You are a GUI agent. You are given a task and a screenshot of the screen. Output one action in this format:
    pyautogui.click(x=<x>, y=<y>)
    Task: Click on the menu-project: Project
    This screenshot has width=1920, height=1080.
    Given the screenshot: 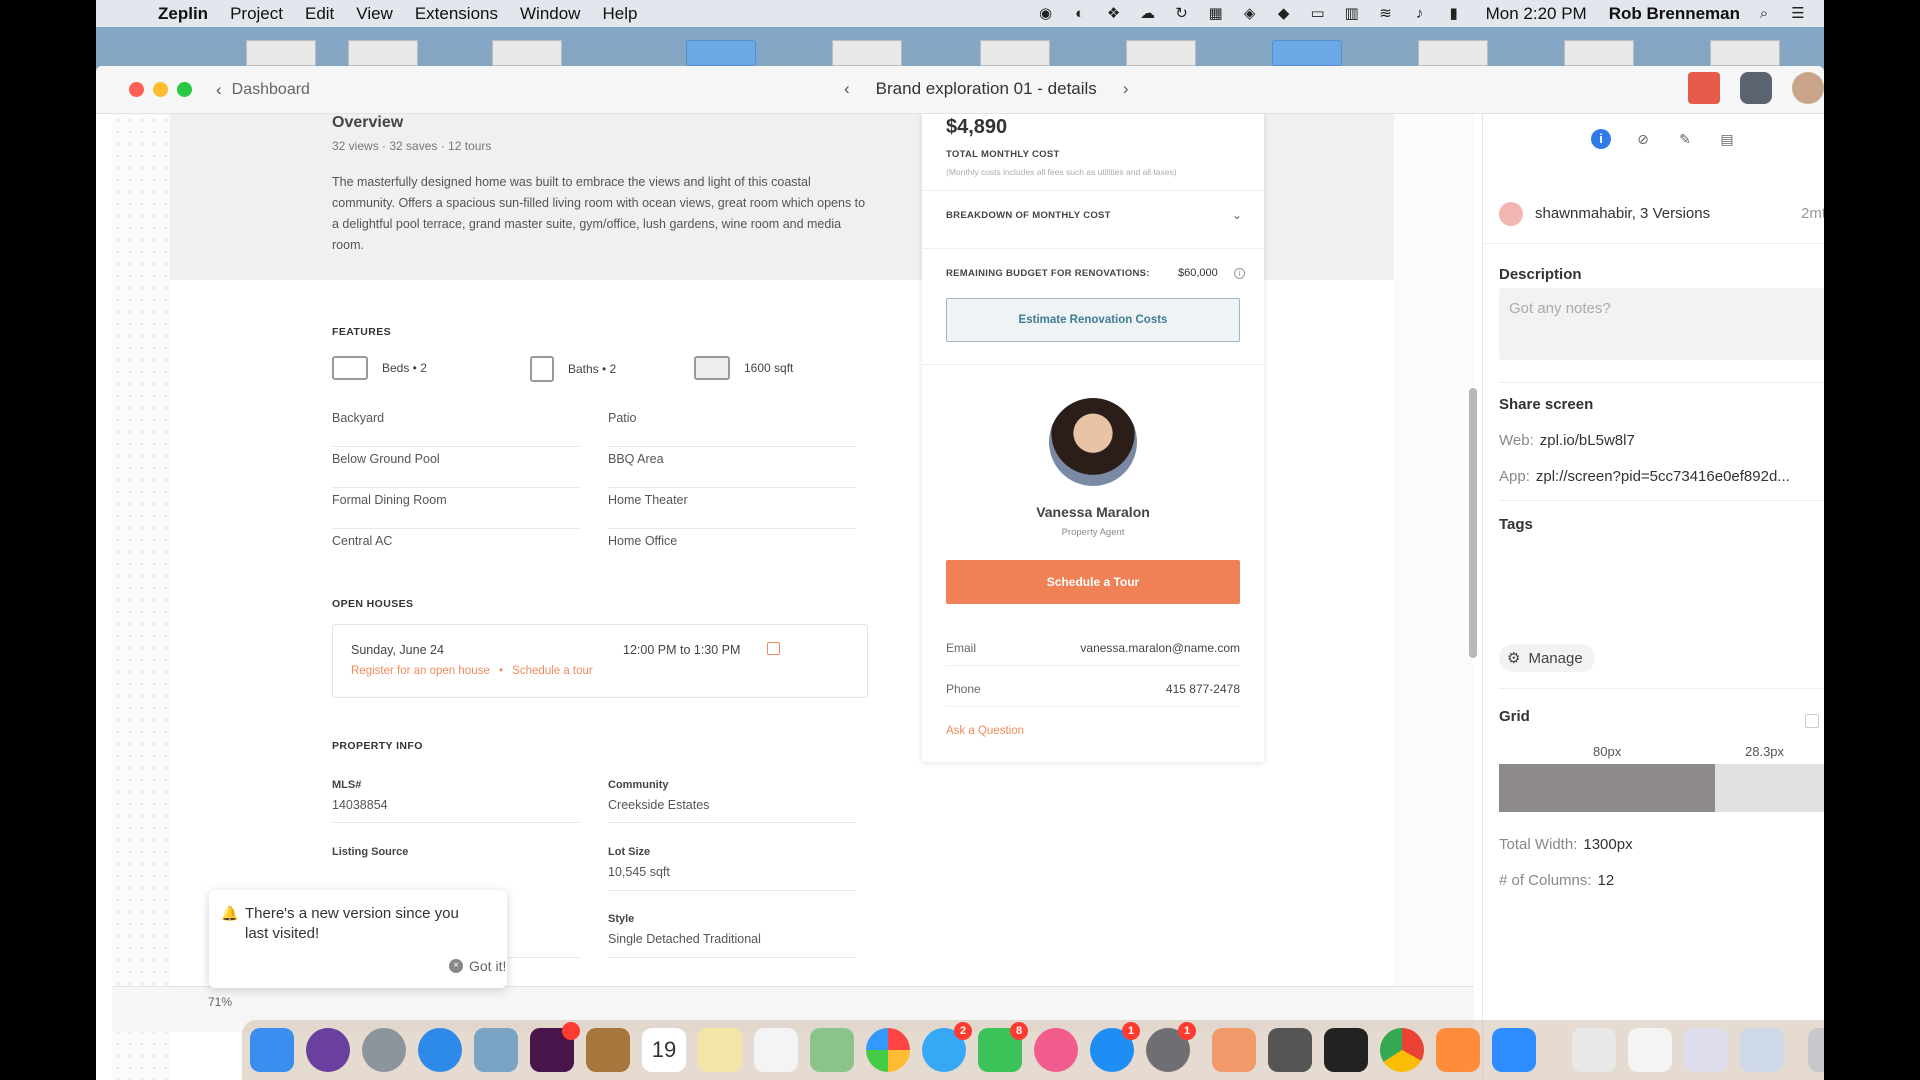 What is the action you would take?
    pyautogui.click(x=256, y=14)
    